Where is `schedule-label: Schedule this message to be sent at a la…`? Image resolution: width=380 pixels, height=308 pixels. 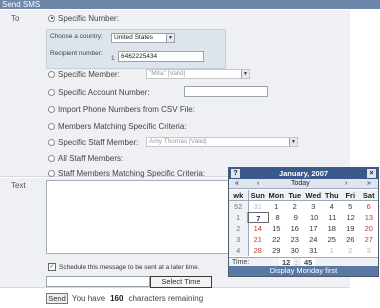
schedule-label: Schedule this message to be sent at a la… is located at coordinates (129, 267).